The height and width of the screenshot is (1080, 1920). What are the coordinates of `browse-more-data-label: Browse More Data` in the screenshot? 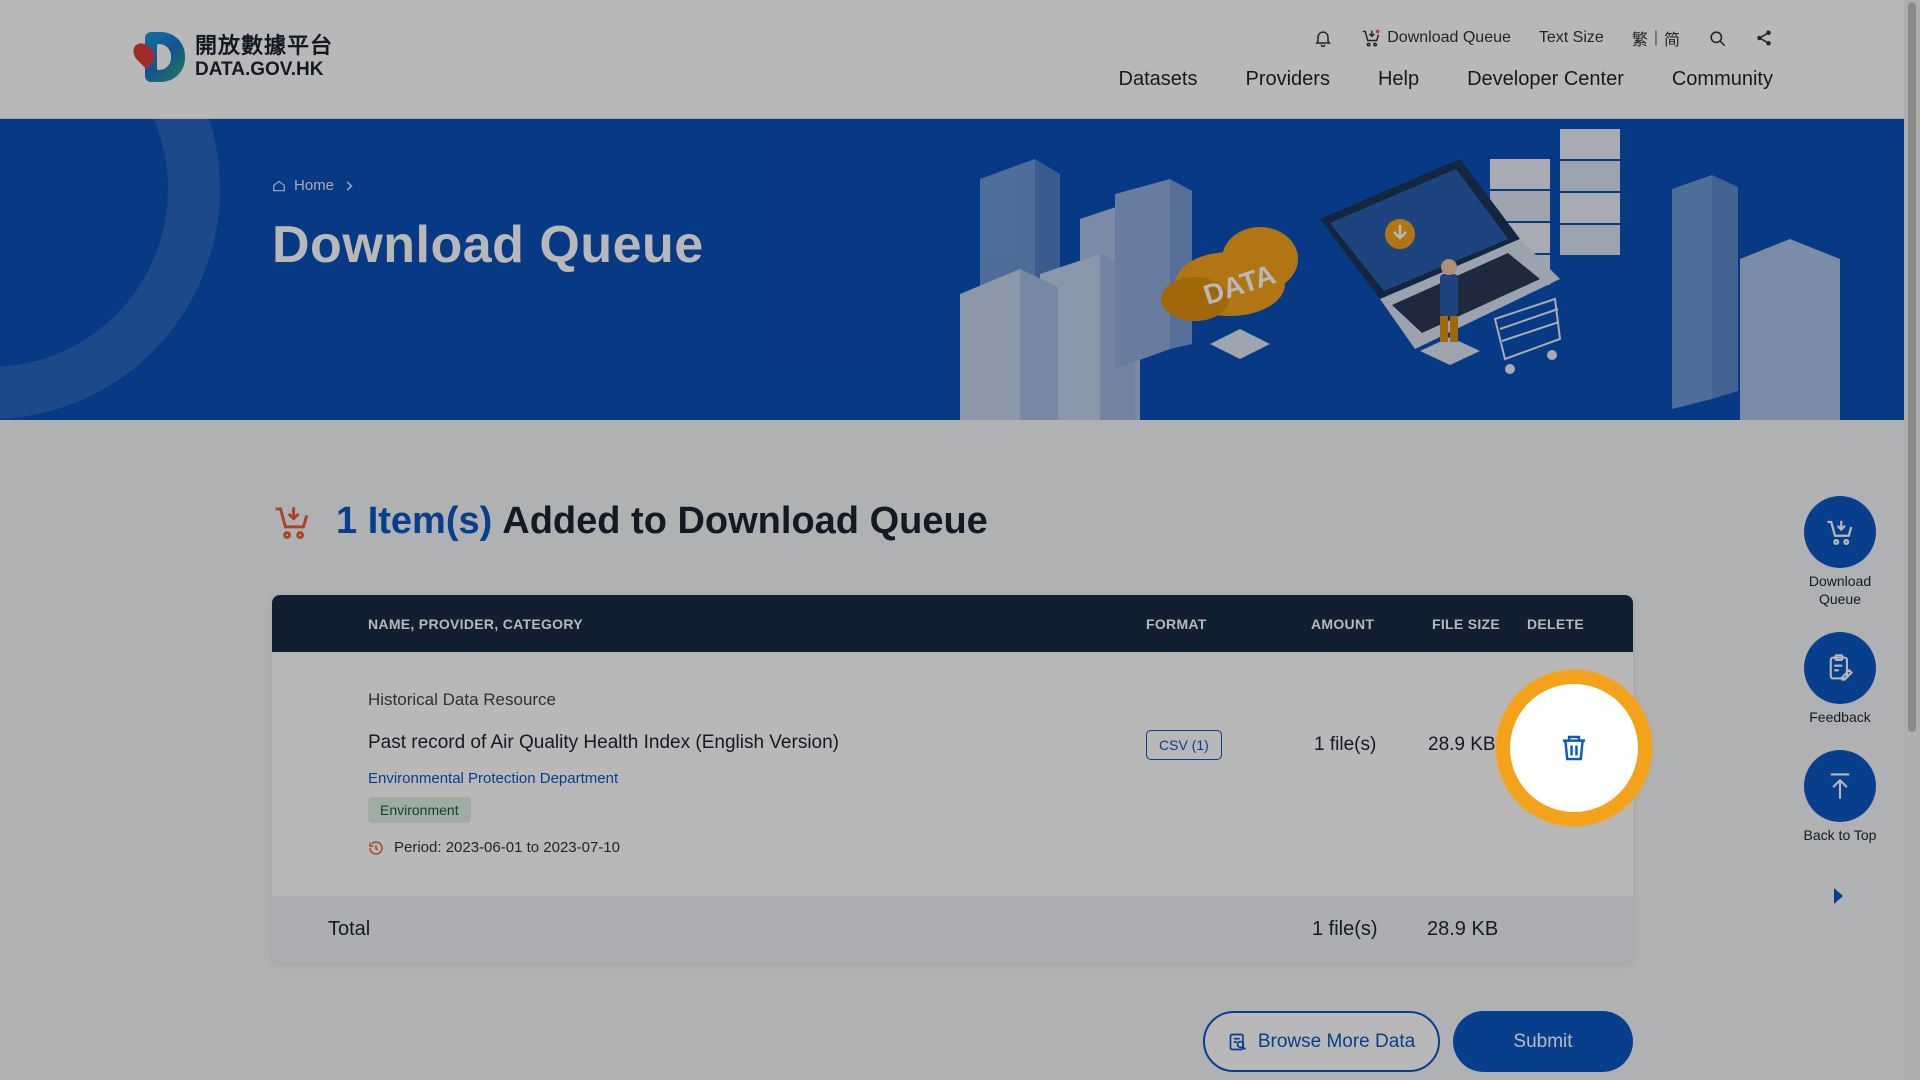 It's located at (1336, 1041).